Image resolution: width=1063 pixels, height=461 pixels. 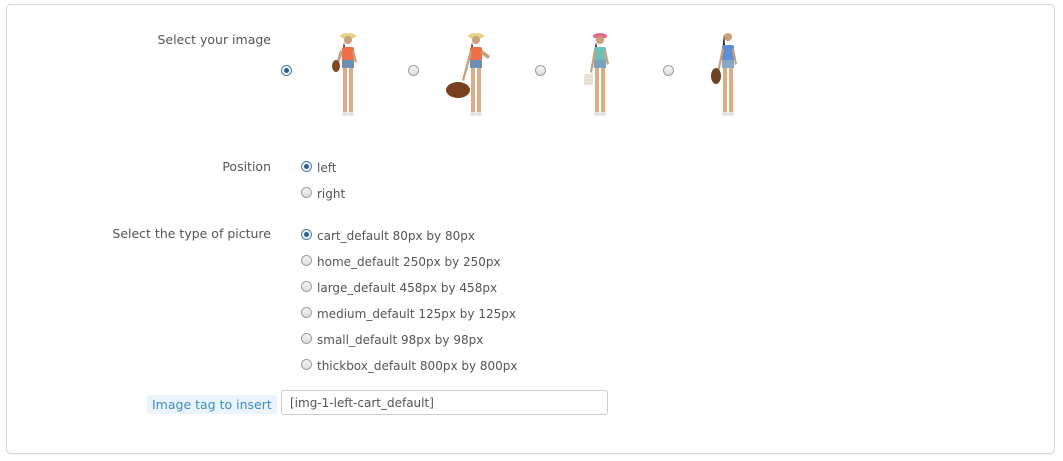 What do you see at coordinates (444, 402) in the screenshot?
I see `image-tag-input` at bounding box center [444, 402].